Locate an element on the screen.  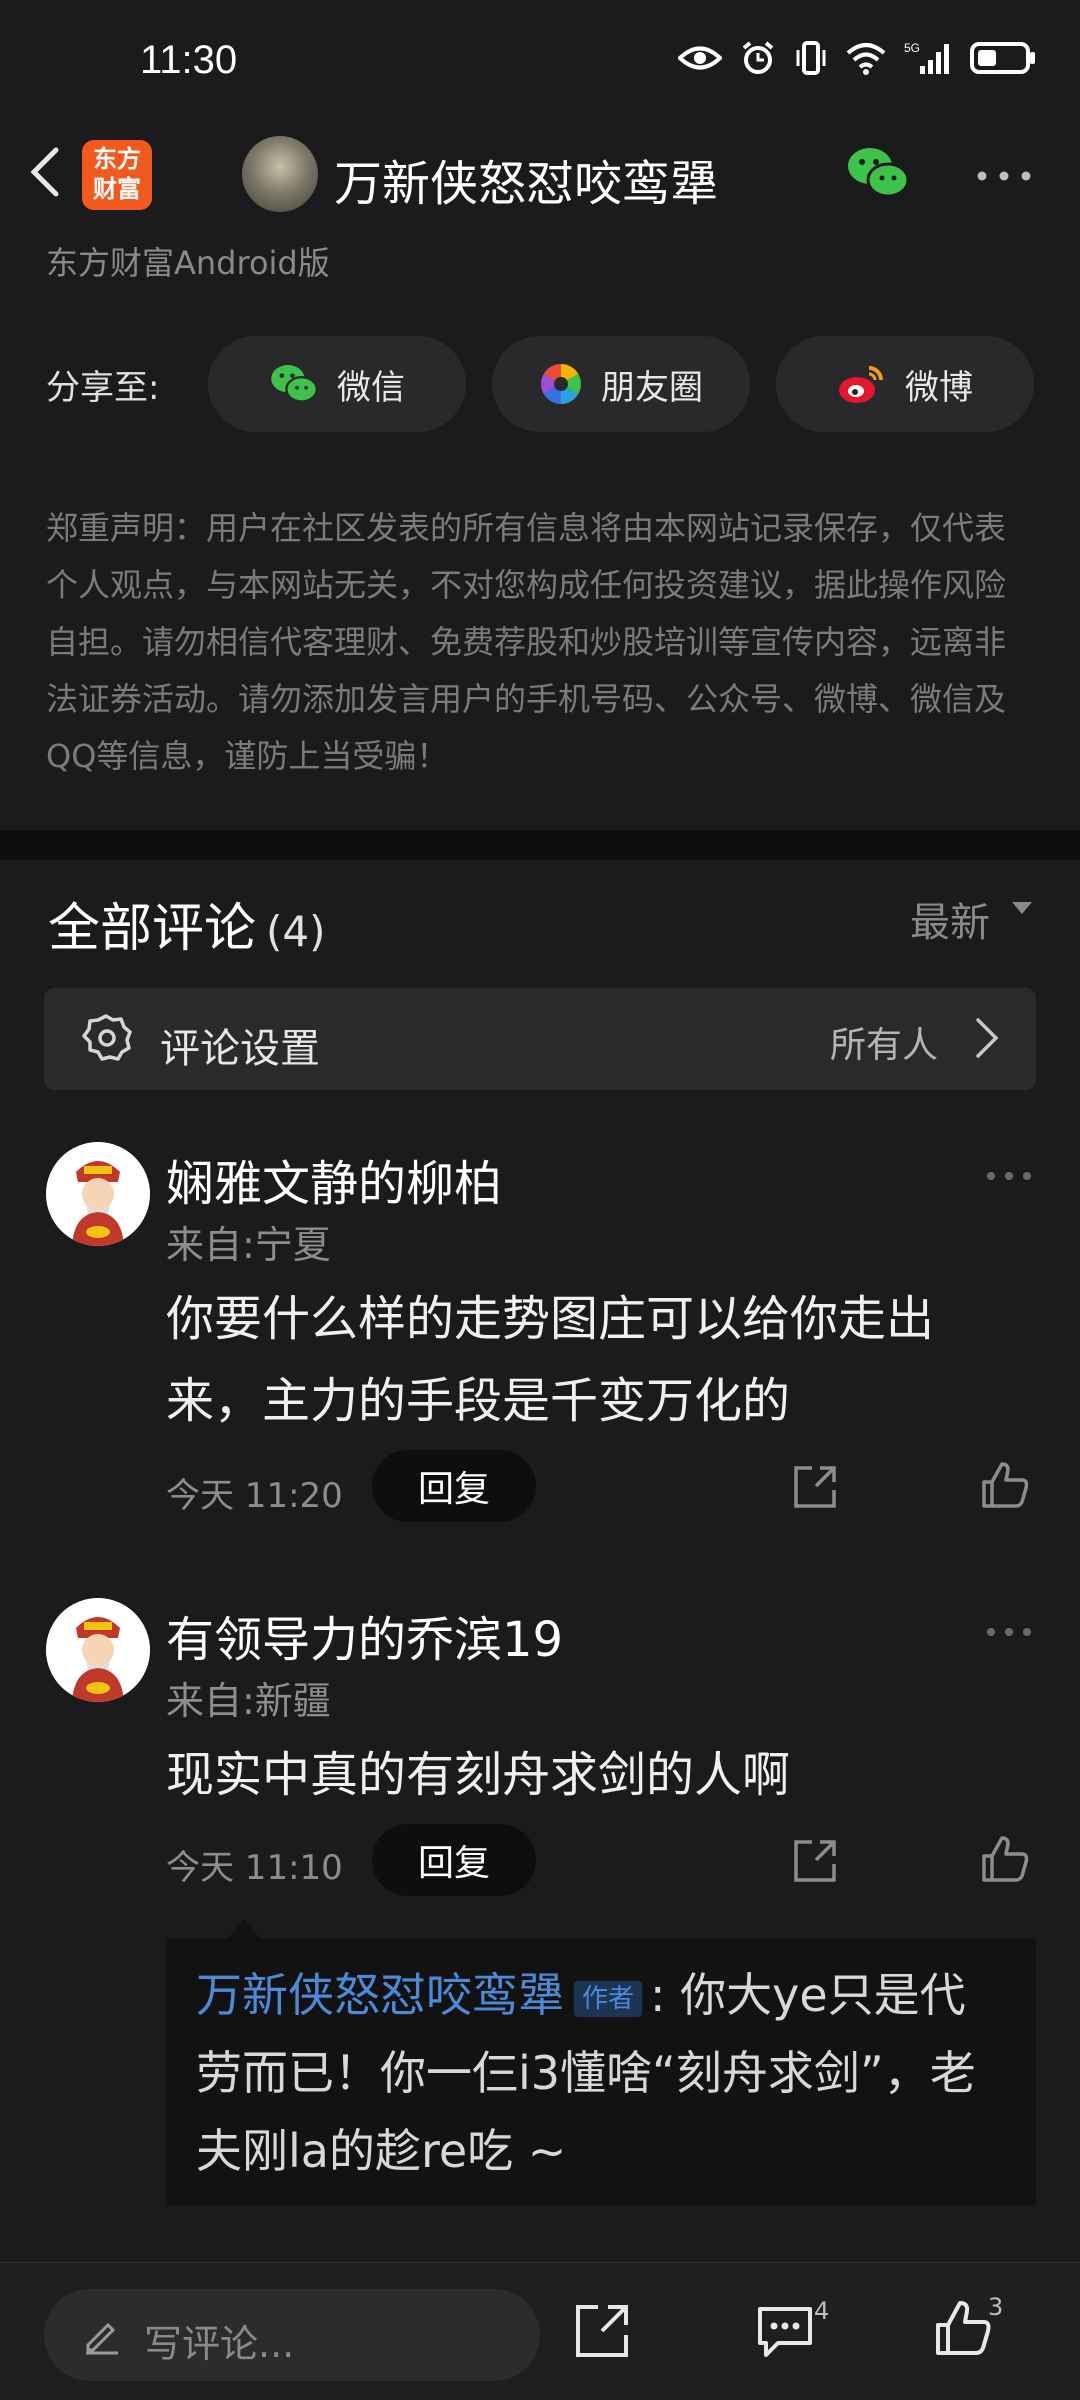
comment-time: 今天 11:10 is located at coordinates (254, 1868).